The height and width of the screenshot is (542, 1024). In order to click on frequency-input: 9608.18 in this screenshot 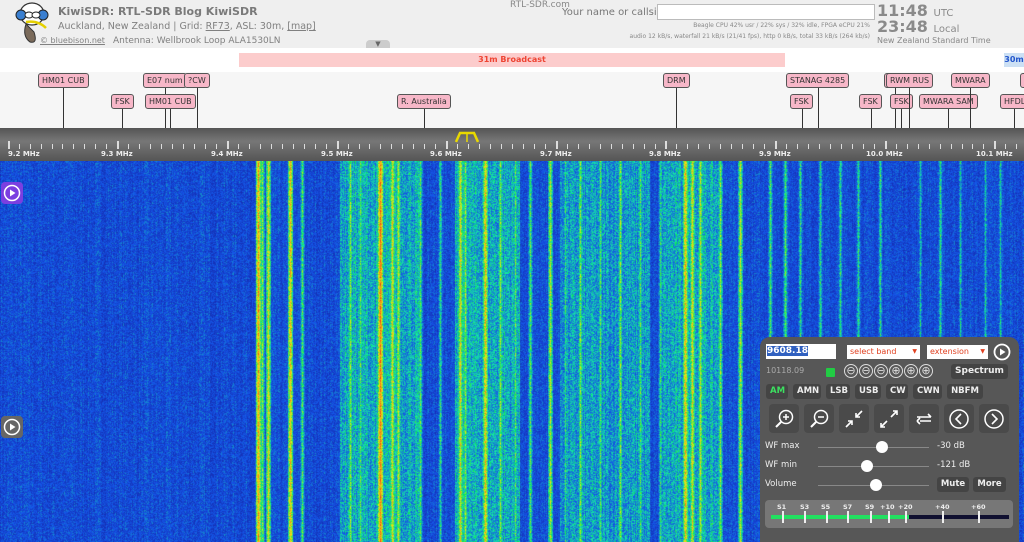, I will do `click(801, 351)`.